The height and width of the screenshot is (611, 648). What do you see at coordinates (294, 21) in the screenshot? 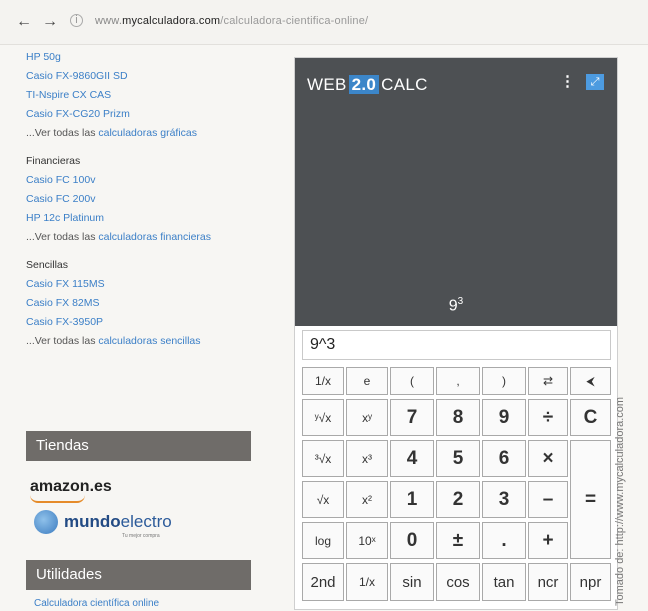
I see `url-path: /calculadora-cientifica-online/` at bounding box center [294, 21].